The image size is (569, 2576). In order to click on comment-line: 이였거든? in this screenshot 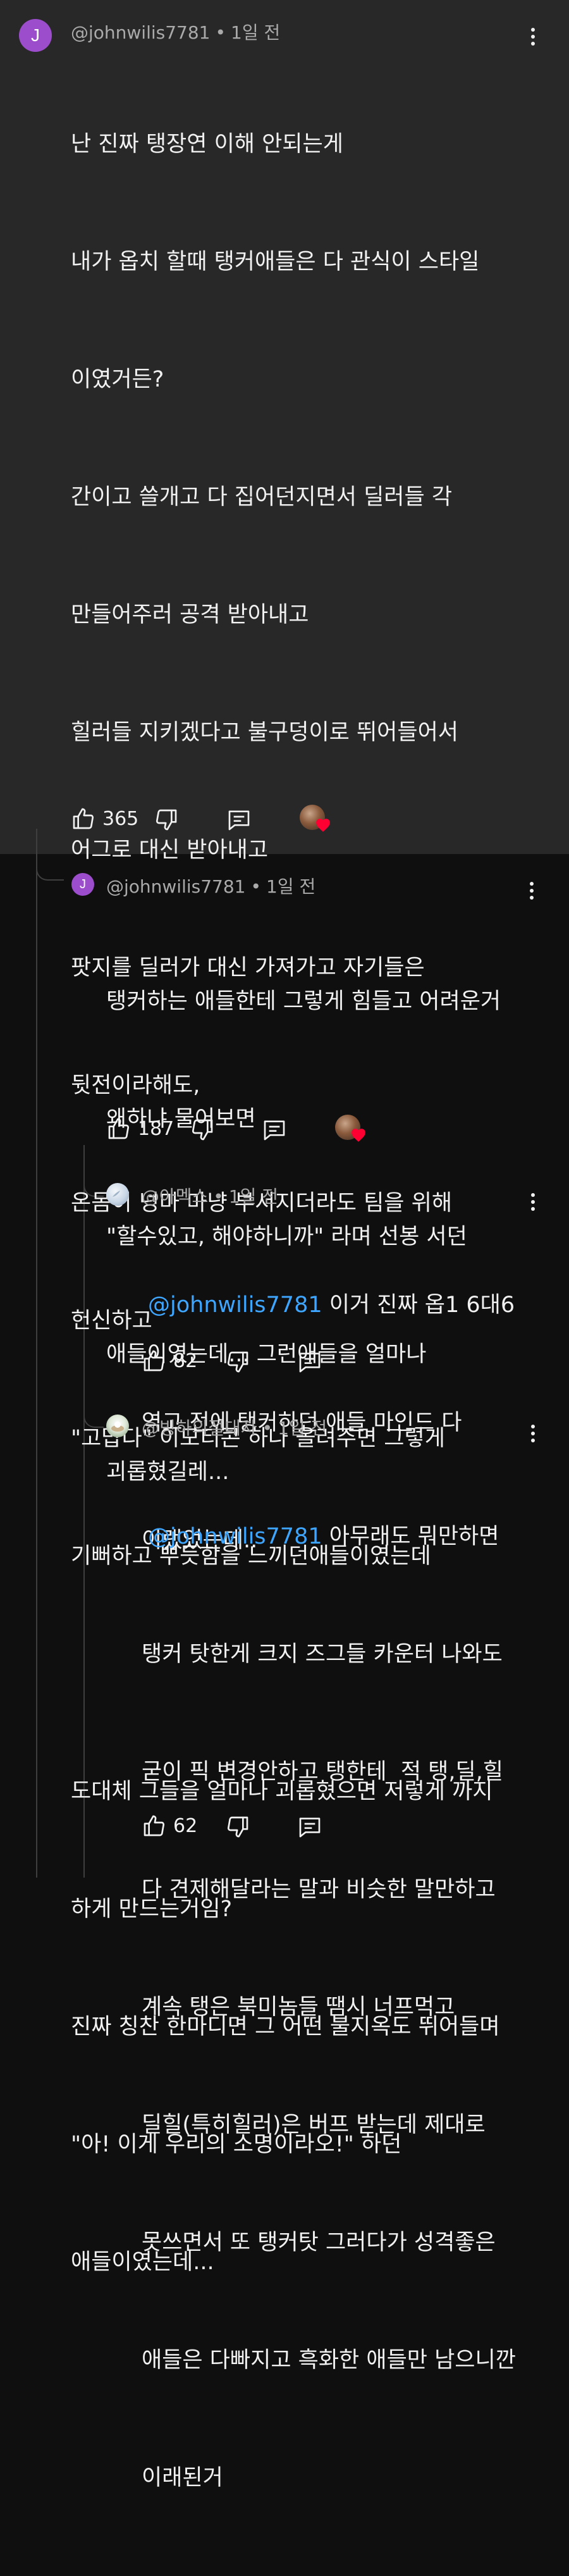, I will do `click(117, 379)`.